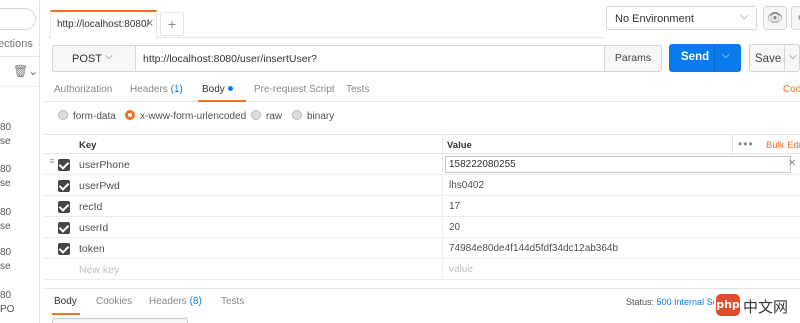  Describe the element at coordinates (274, 116) in the screenshot. I see `radio-label: raw` at that location.